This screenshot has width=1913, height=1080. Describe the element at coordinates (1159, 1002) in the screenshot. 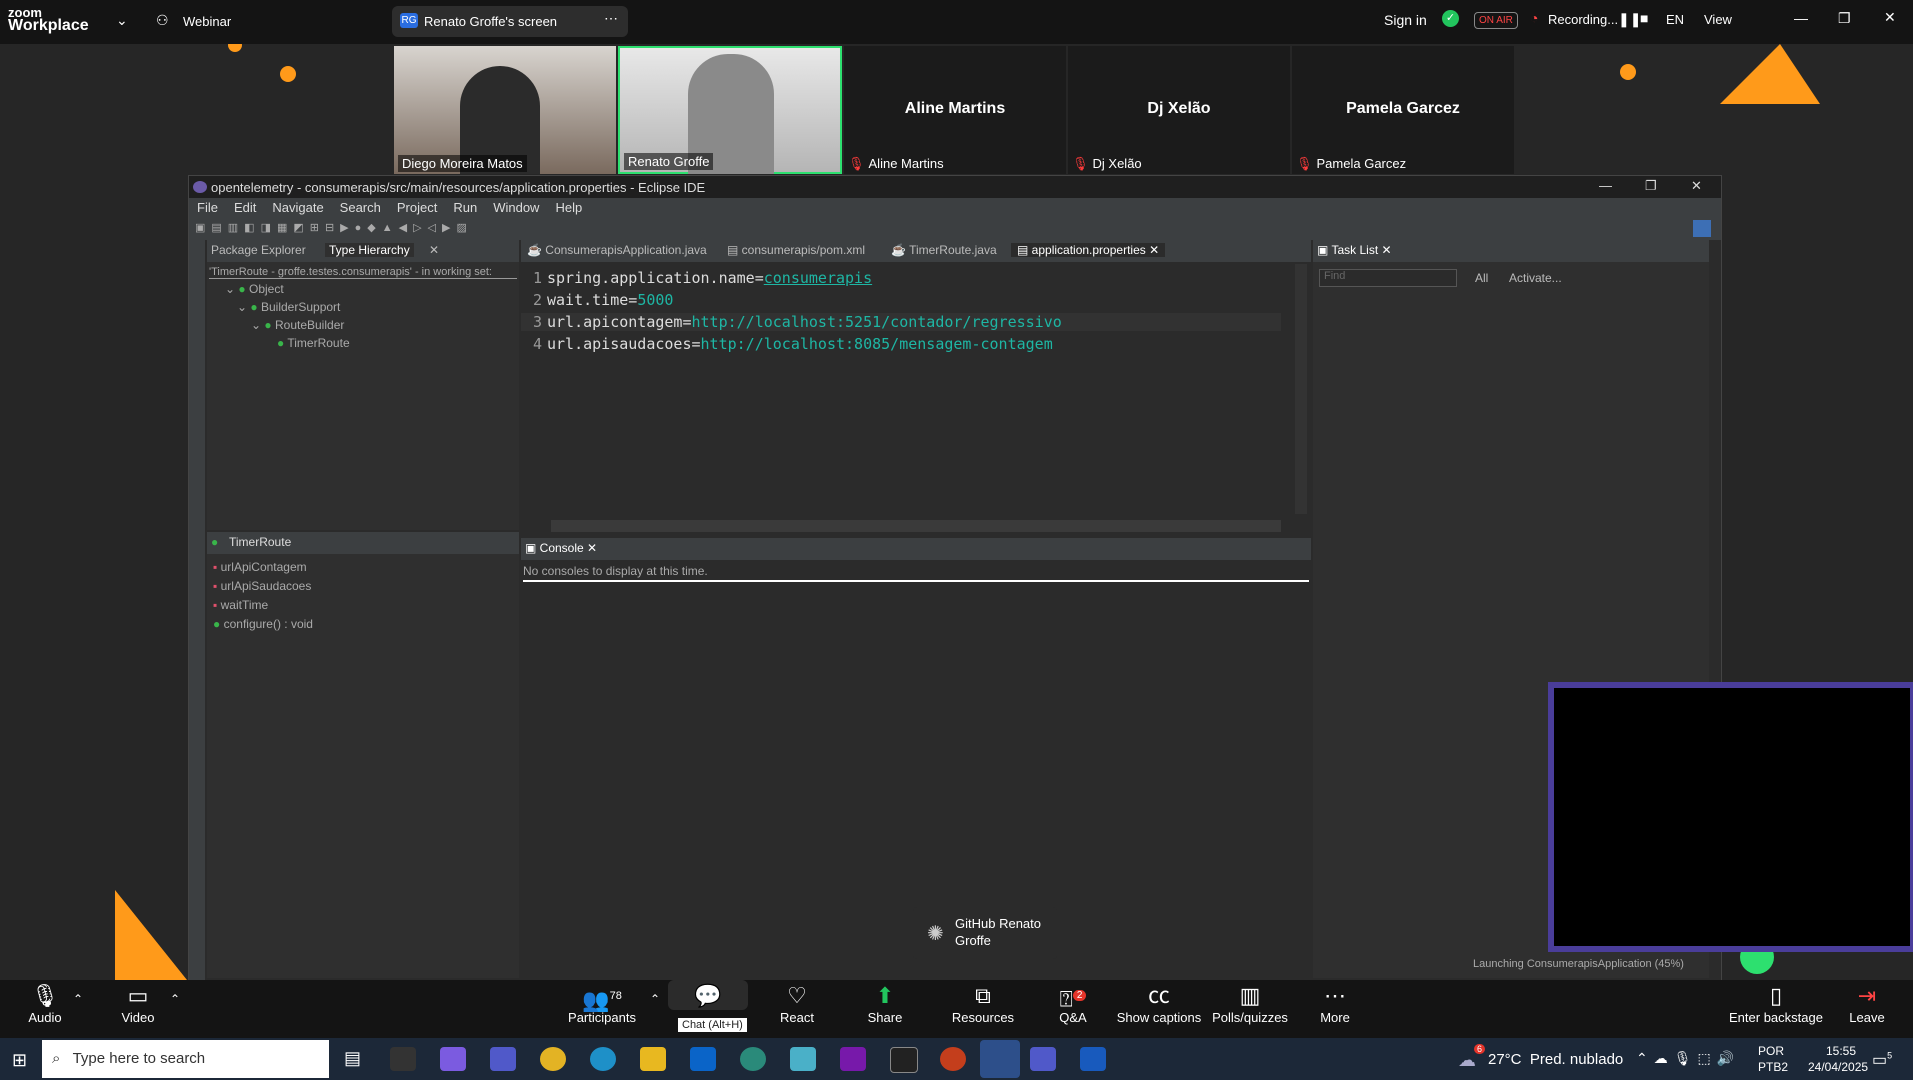

I see `captions-button: ㏄ Show captions` at that location.